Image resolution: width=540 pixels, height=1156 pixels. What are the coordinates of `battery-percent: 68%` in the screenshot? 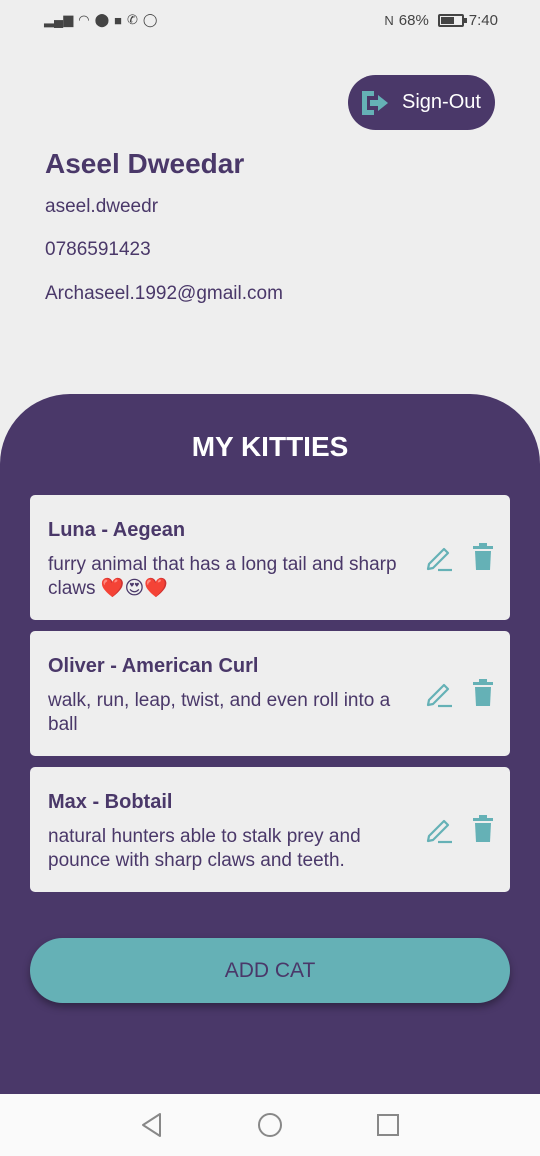 It's located at (413, 20).